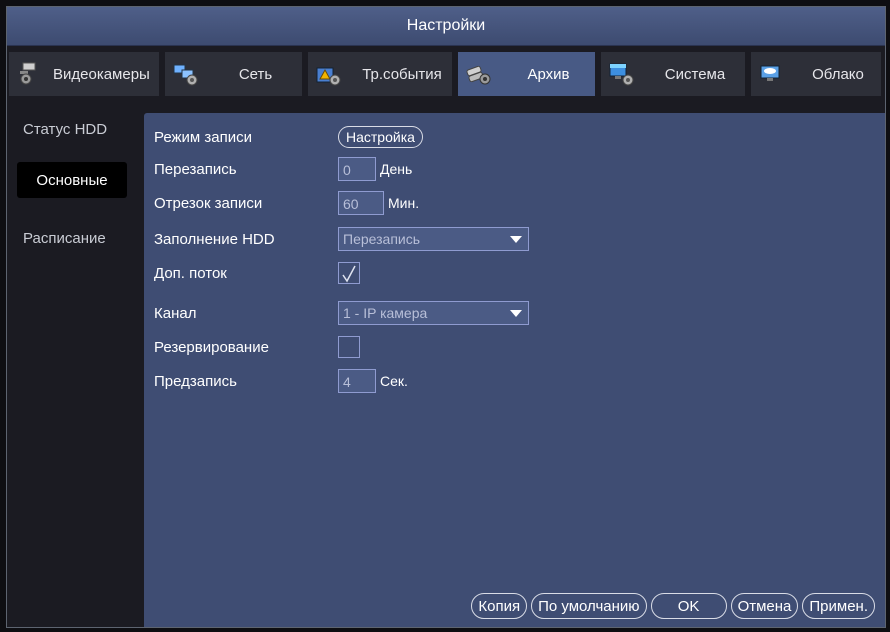 The image size is (890, 632). I want to click on pre-record-unit: Сек., so click(394, 381).